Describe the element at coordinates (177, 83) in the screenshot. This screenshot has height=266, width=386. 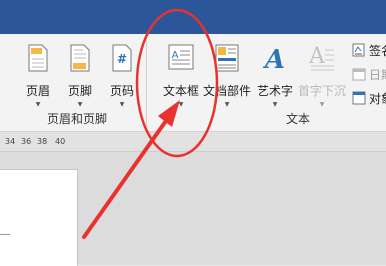
I see `highlight-ellipse` at that location.